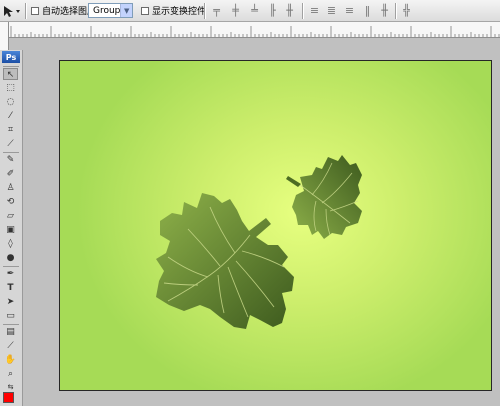 This screenshot has width=500, height=406. Describe the element at coordinates (8, 397) in the screenshot. I see `foreground-color-swatch` at that location.